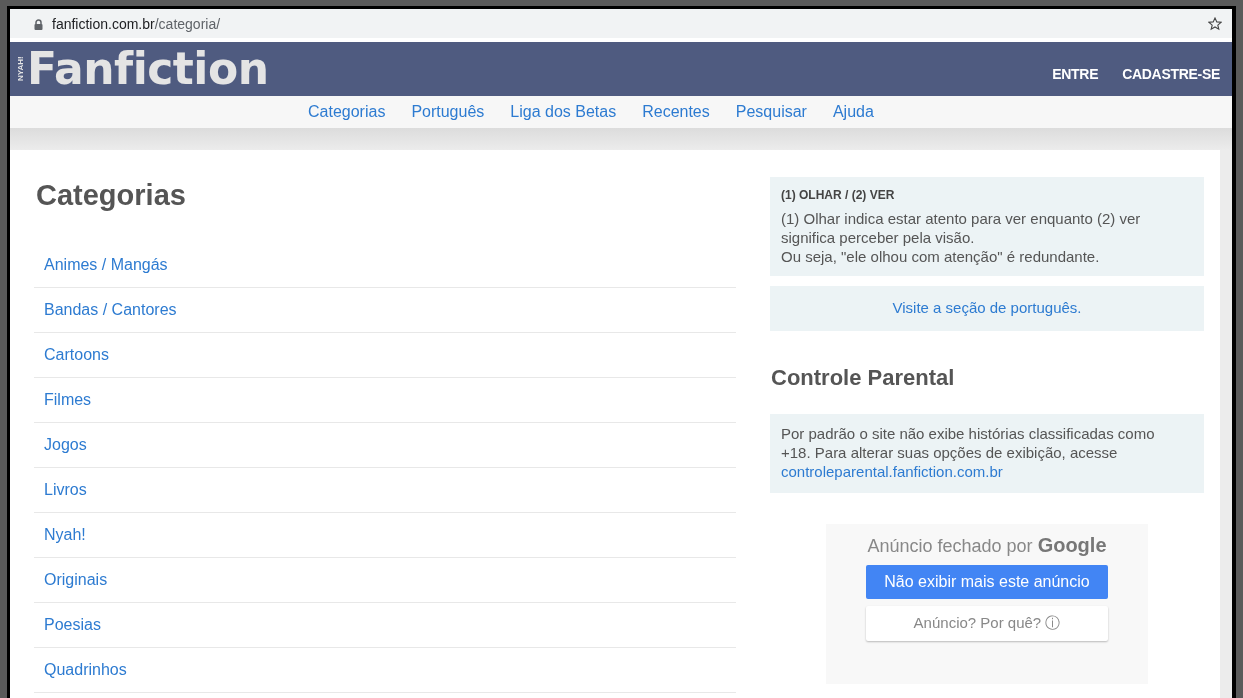  Describe the element at coordinates (76, 579) in the screenshot. I see `category-link: Originais` at that location.